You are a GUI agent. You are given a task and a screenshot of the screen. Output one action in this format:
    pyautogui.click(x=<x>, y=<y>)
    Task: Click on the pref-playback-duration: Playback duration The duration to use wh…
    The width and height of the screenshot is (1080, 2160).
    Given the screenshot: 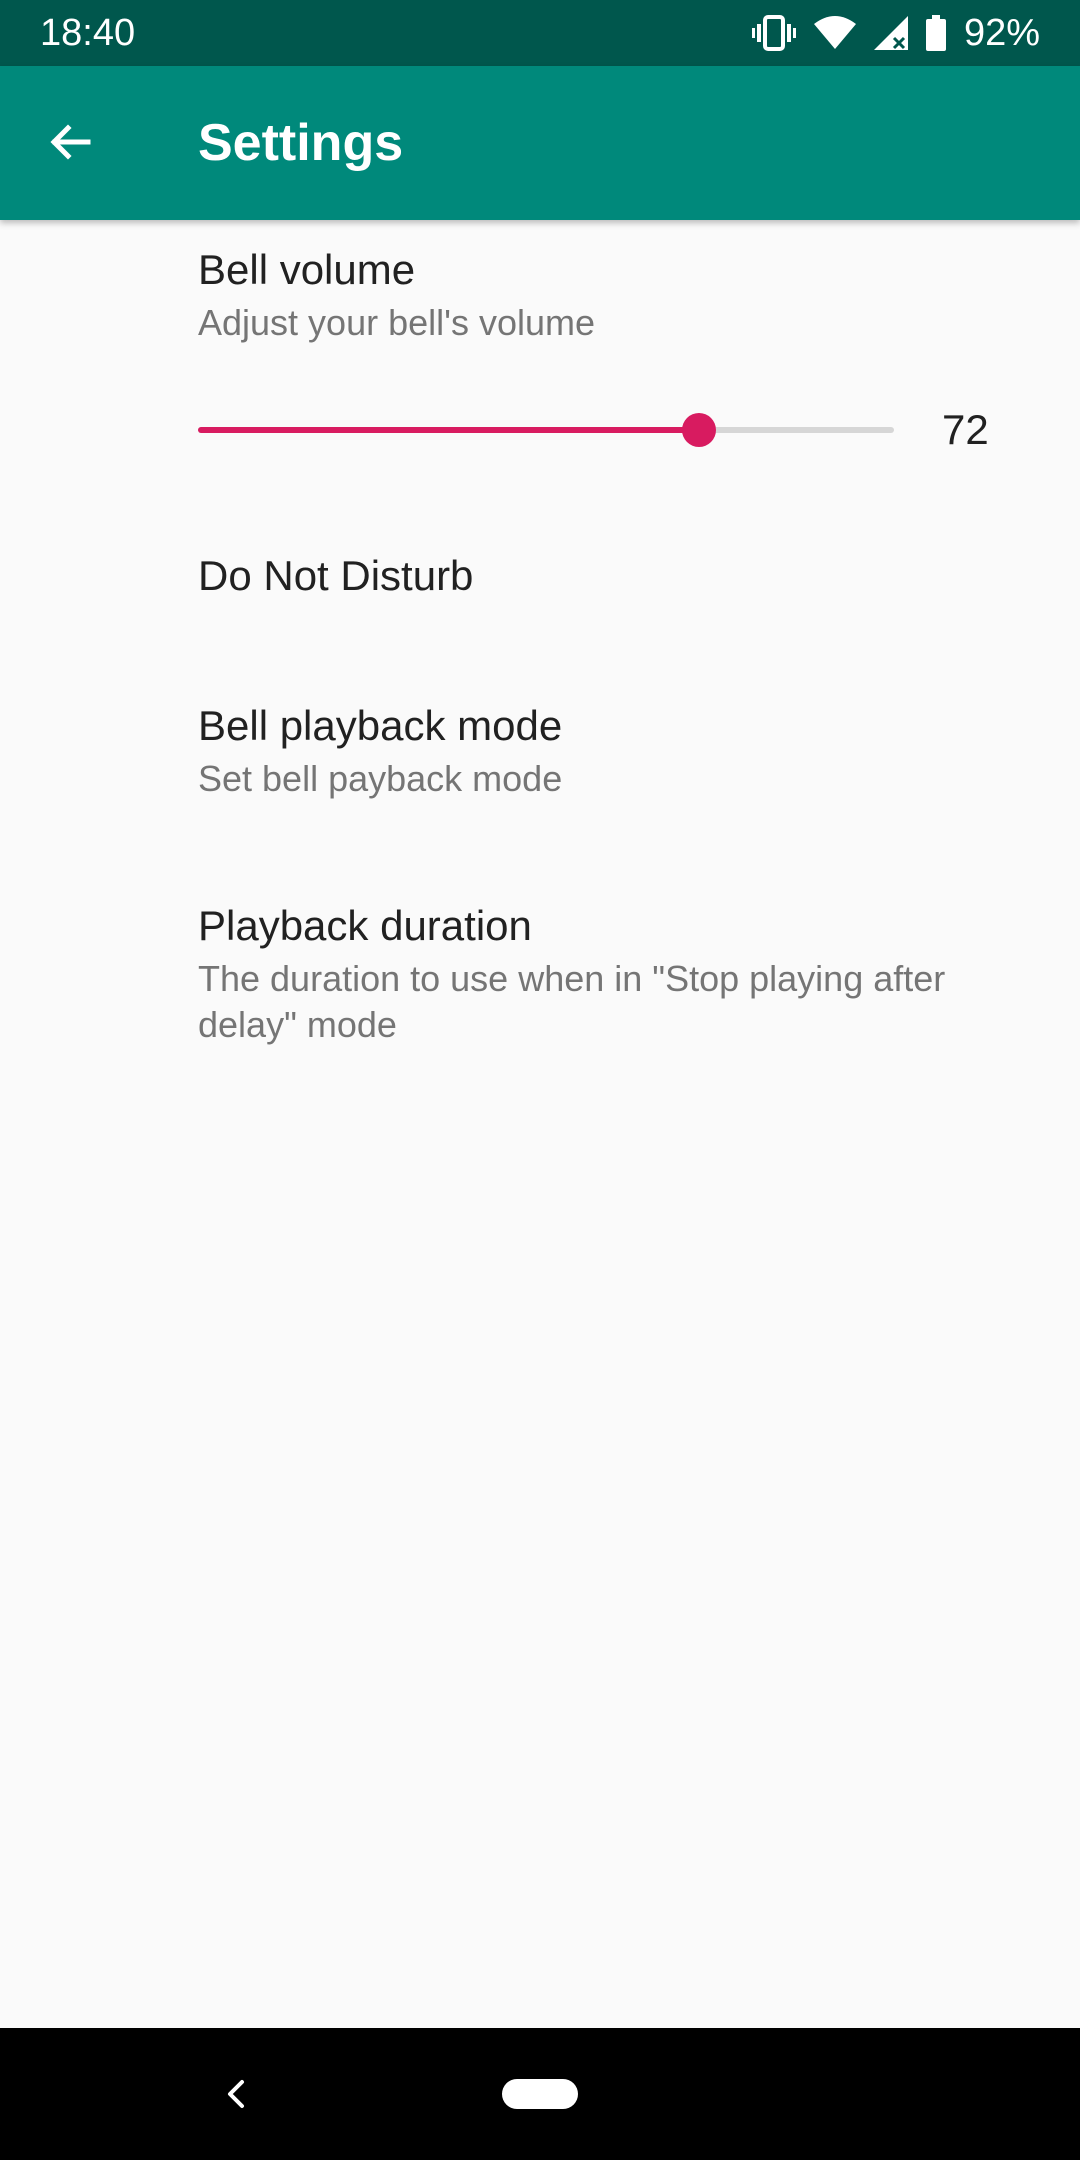 What is the action you would take?
    pyautogui.click(x=619, y=974)
    